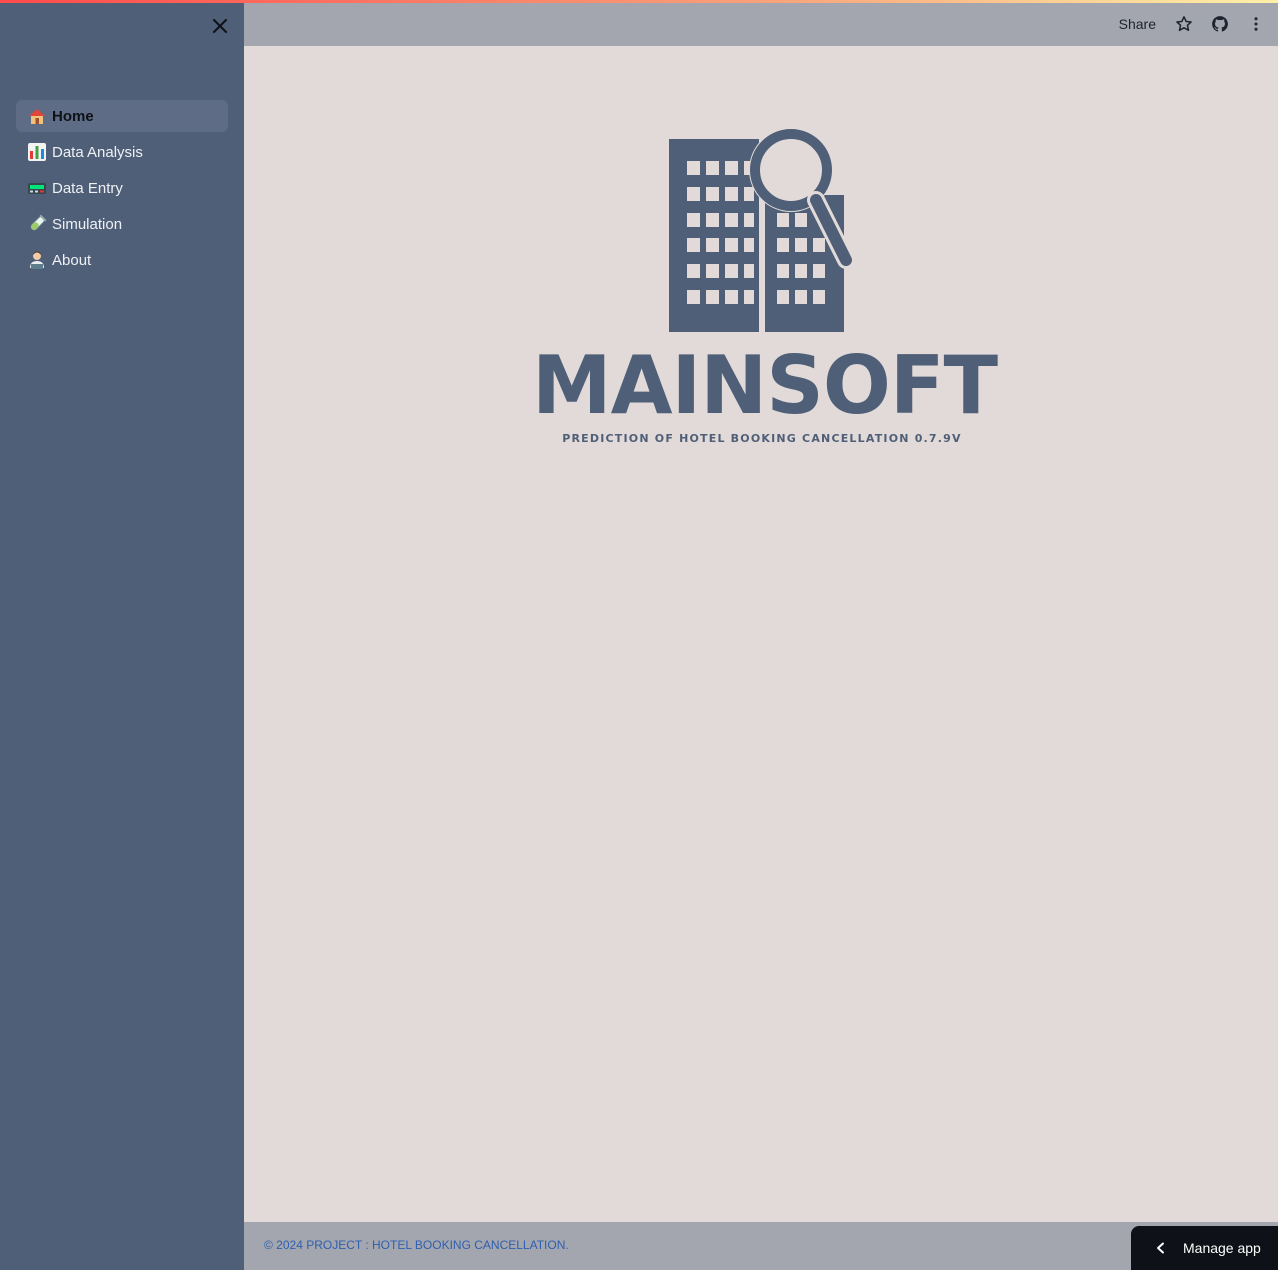 The image size is (1278, 1270). I want to click on pager-icon, so click(37, 188).